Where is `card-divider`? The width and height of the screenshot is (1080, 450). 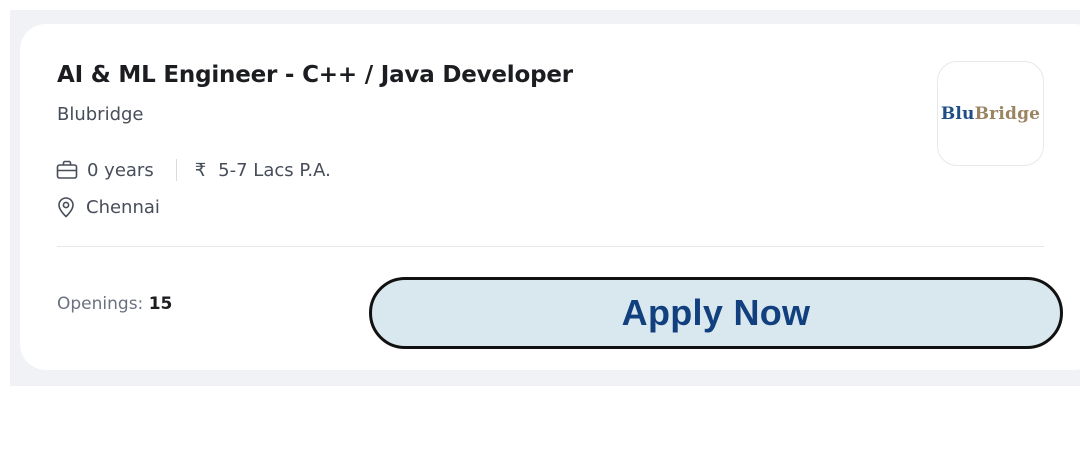
card-divider is located at coordinates (550, 246).